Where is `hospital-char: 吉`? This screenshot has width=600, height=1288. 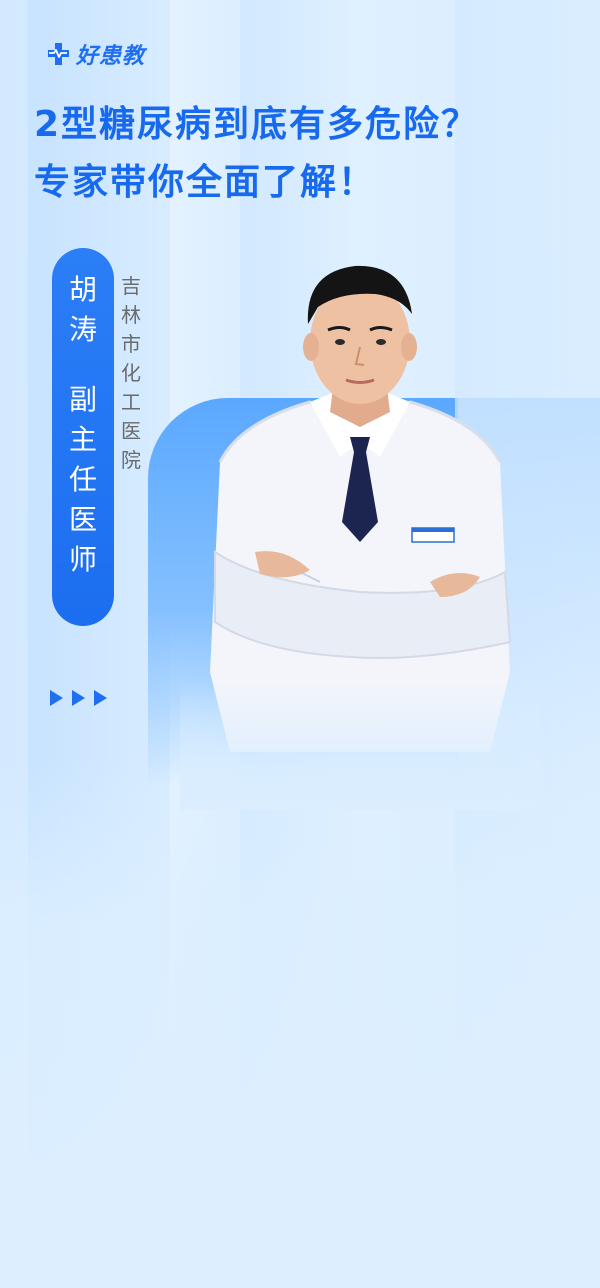 hospital-char: 吉 is located at coordinates (131, 286).